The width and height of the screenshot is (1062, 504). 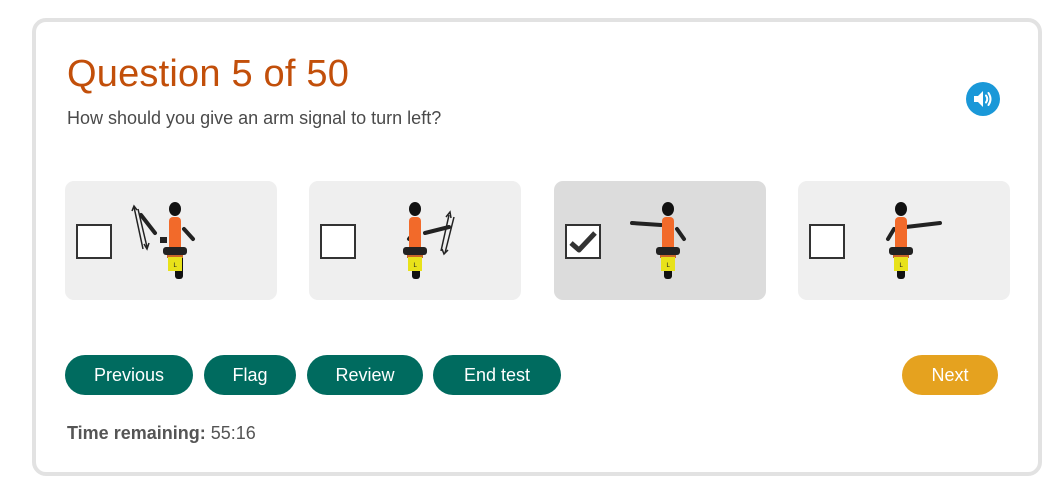 I want to click on checkmark-icon, so click(x=583, y=242).